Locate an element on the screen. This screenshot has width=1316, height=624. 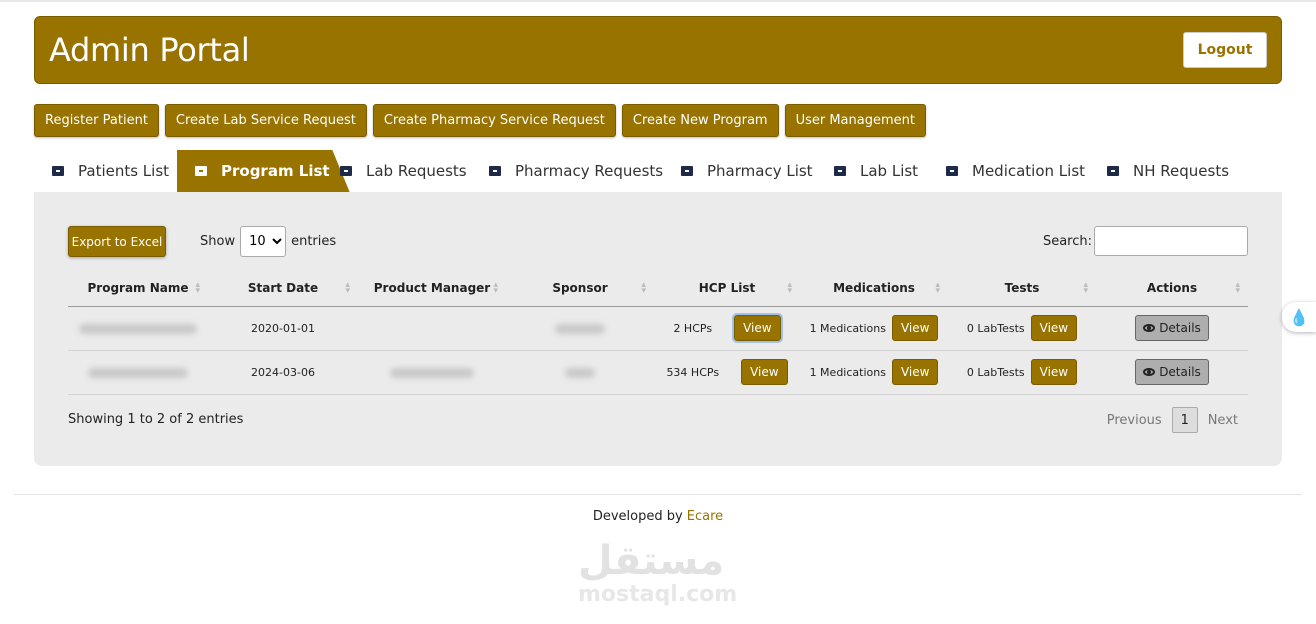
tab-lab-requests: Lab Requests is located at coordinates (403, 171).